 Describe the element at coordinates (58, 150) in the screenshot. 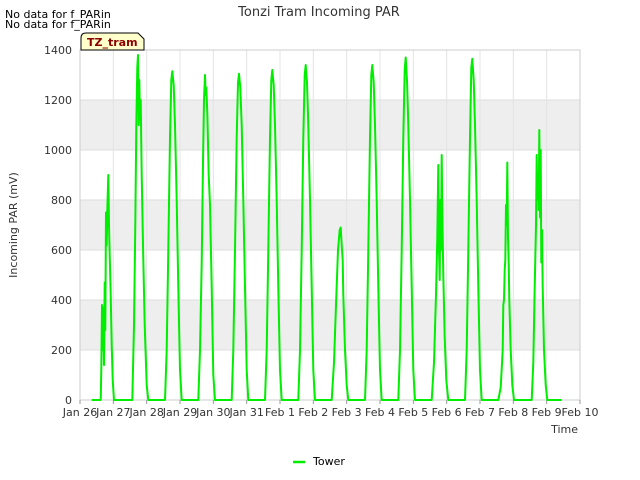

I see `y-tick-label: 1000` at that location.